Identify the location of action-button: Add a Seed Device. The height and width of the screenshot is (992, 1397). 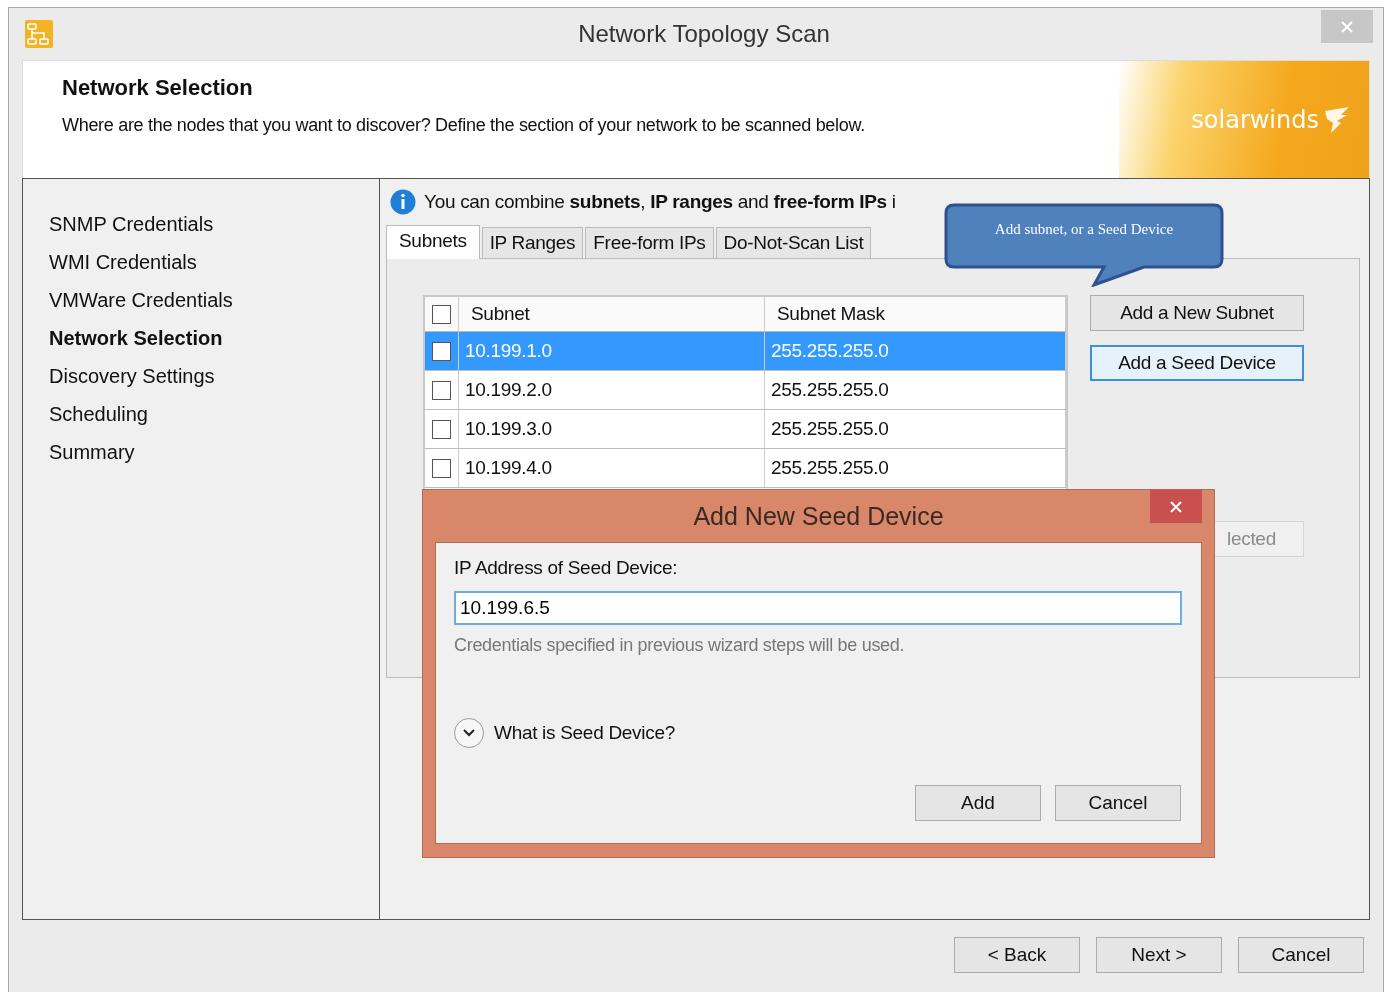
(1197, 363).